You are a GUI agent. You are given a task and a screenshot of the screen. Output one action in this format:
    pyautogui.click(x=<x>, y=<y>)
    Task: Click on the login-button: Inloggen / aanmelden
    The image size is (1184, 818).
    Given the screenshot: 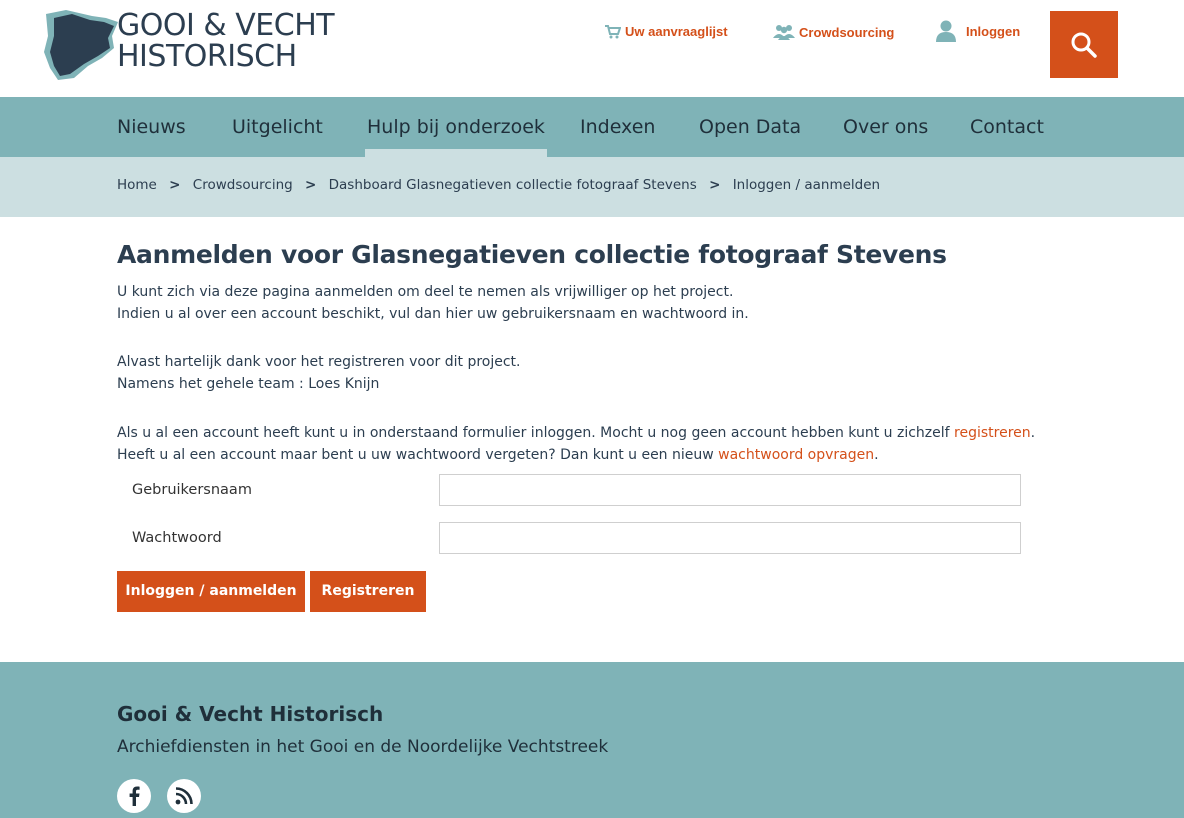 What is the action you would take?
    pyautogui.click(x=211, y=591)
    